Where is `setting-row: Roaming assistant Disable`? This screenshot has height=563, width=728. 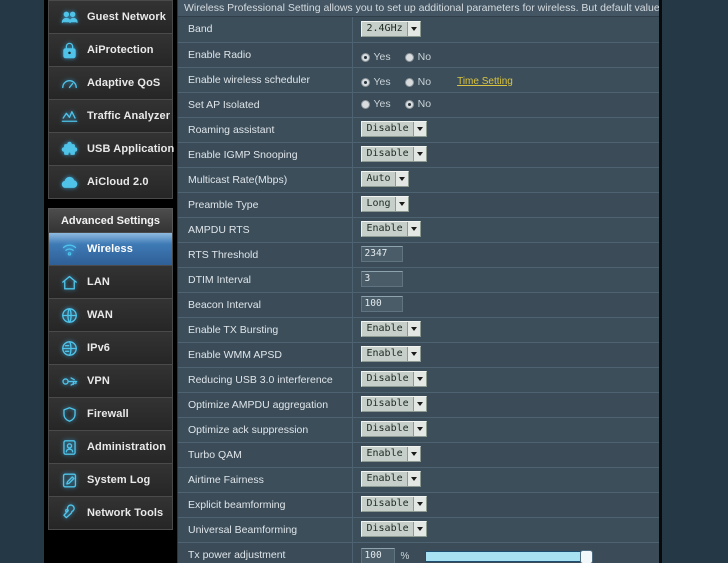 setting-row: Roaming assistant Disable is located at coordinates (418, 130).